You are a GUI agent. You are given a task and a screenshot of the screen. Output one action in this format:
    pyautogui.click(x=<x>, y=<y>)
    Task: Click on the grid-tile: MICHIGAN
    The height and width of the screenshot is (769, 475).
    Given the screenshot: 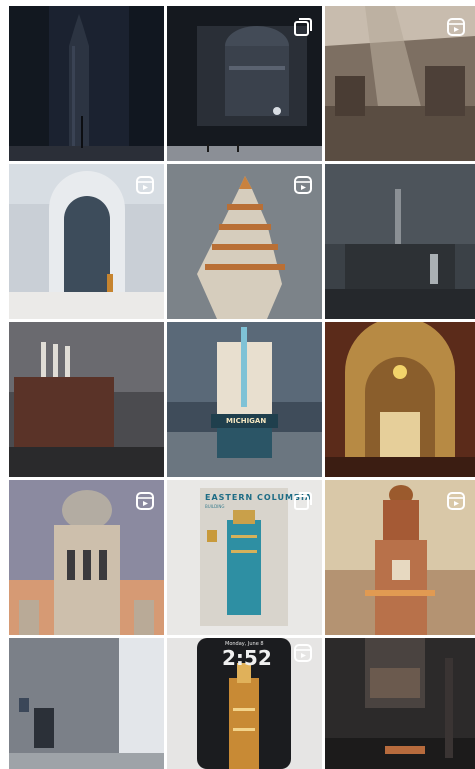 What is the action you would take?
    pyautogui.click(x=244, y=399)
    